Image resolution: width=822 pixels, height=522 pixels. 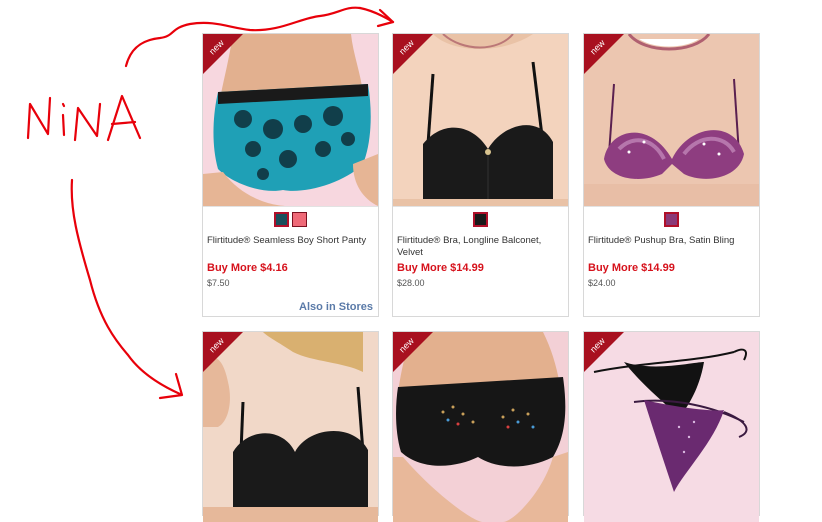 I want to click on product-card-bra-row2: new, so click(x=290, y=426).